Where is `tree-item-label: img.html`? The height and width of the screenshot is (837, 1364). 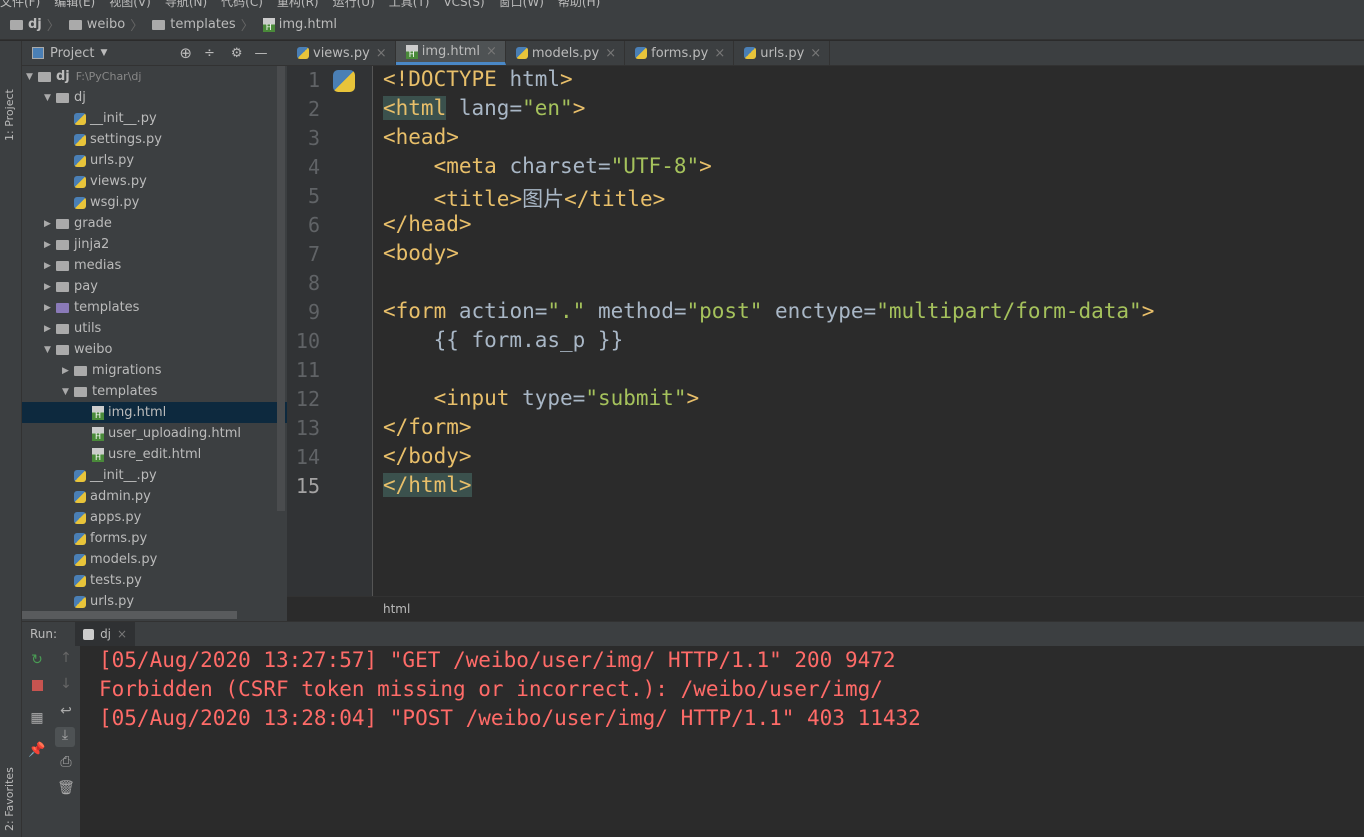
tree-item-label: img.html is located at coordinates (137, 412).